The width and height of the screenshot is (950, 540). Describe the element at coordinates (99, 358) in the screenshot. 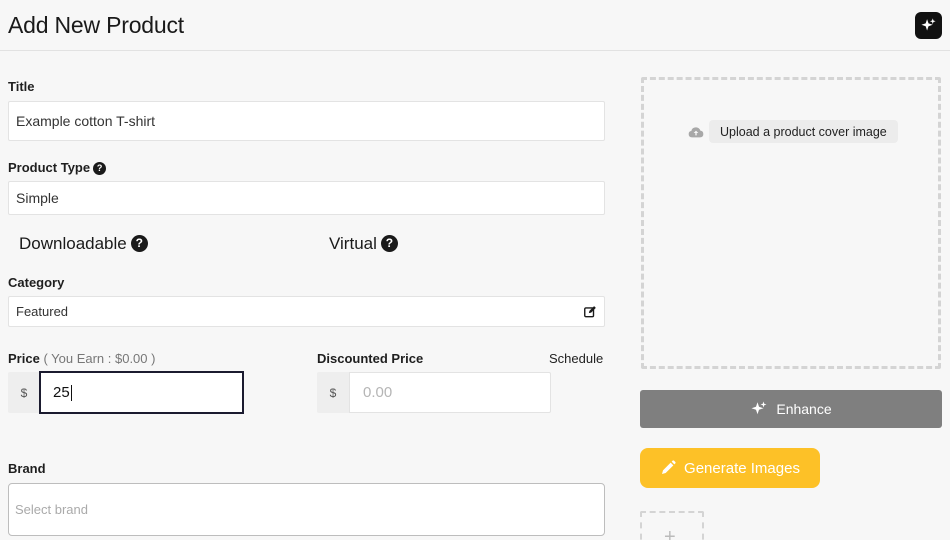

I see `earn-note: ( You Earn : $0.00 )` at that location.